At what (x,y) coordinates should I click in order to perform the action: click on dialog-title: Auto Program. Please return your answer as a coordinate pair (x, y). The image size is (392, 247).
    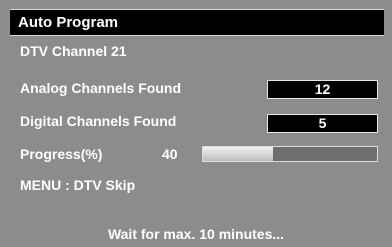
    Looking at the image, I should click on (68, 22).